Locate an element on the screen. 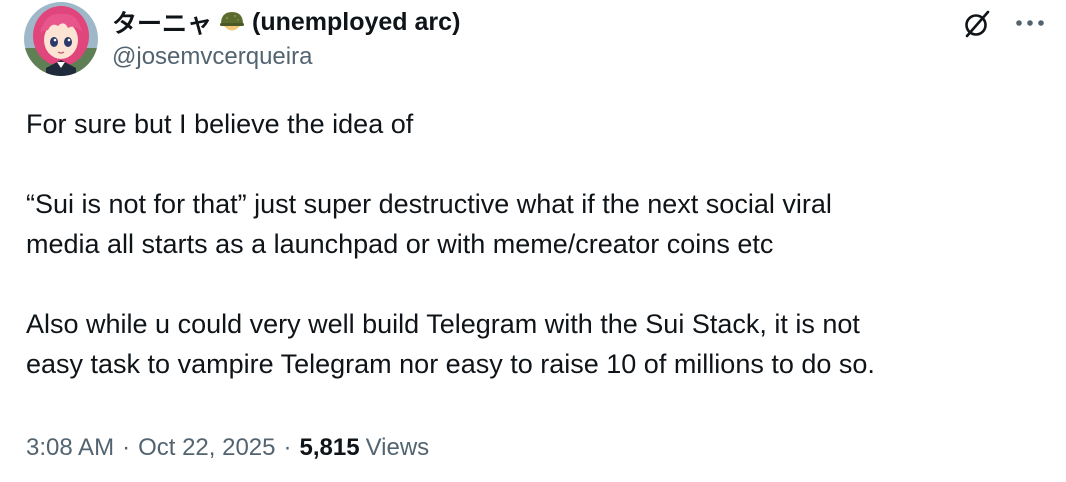 This screenshot has width=1066, height=482. timestamp-time: 3:08 AM is located at coordinates (70, 448).